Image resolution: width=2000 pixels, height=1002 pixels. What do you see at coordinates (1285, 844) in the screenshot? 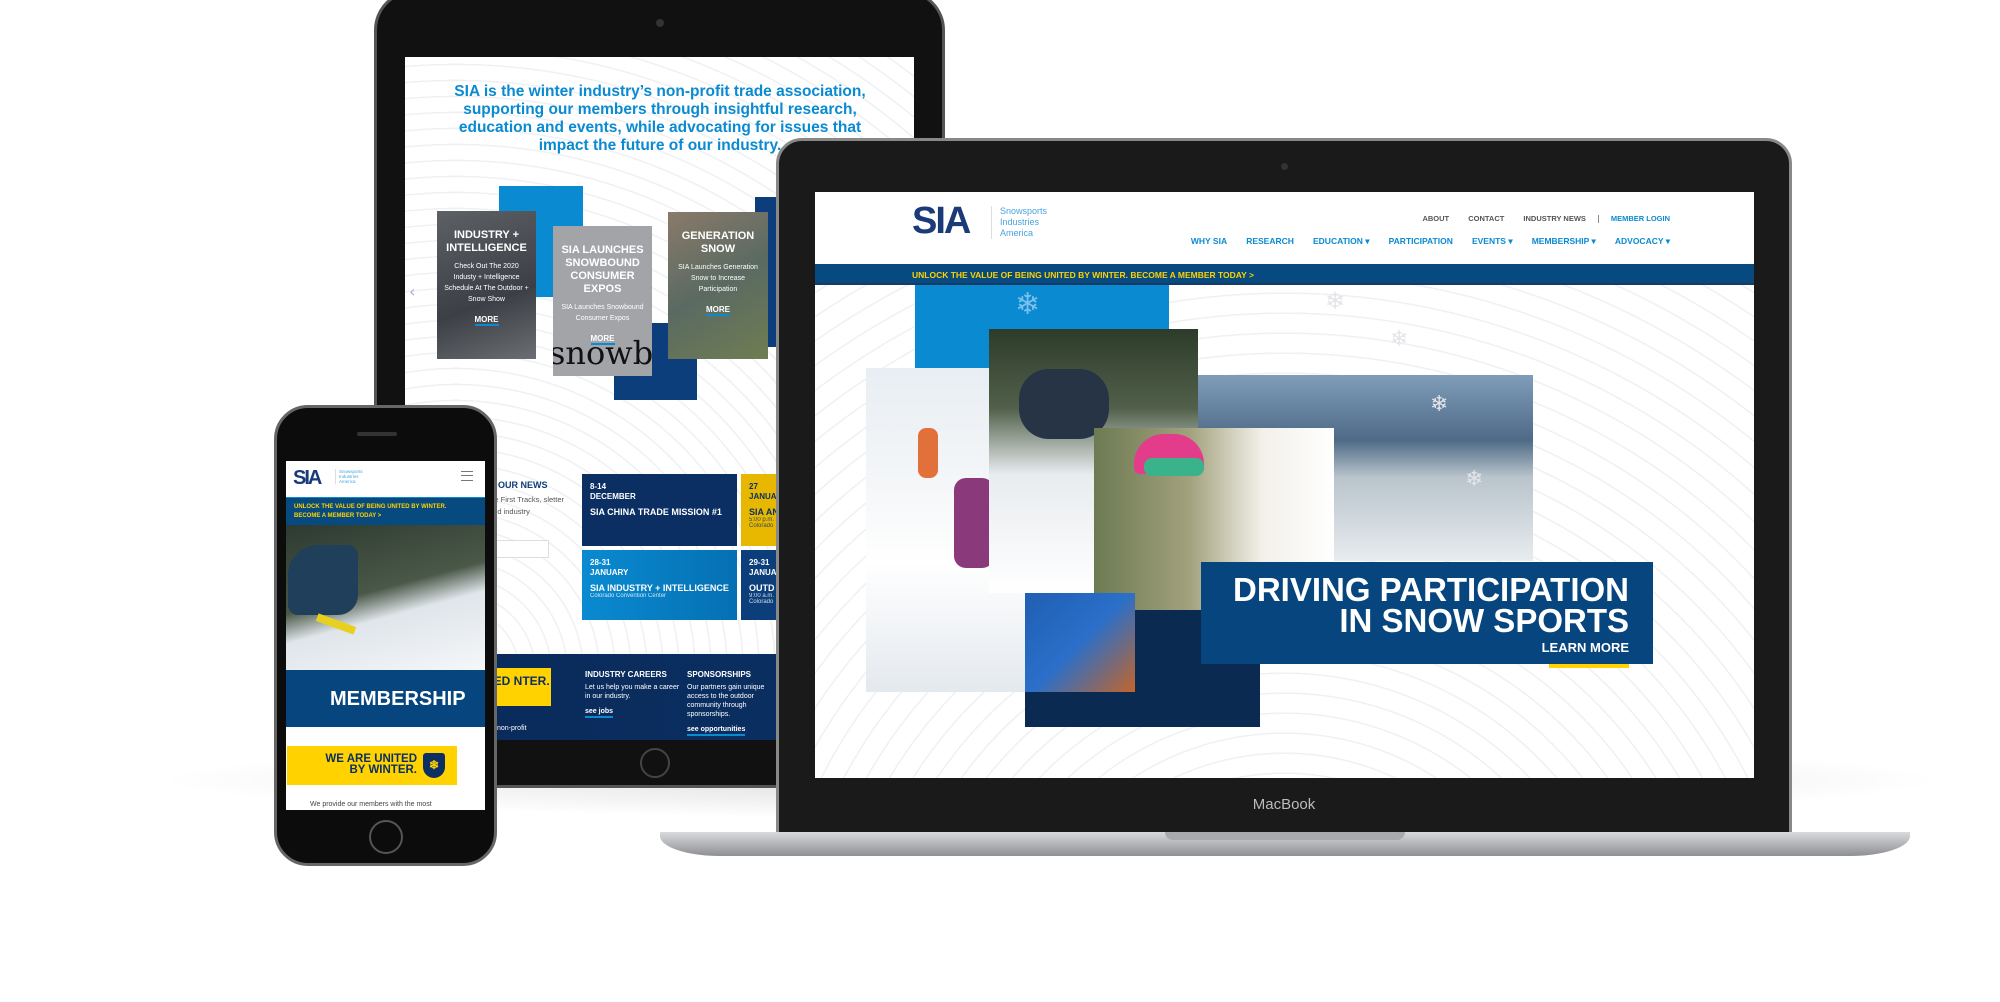
I see `laptop-base` at bounding box center [1285, 844].